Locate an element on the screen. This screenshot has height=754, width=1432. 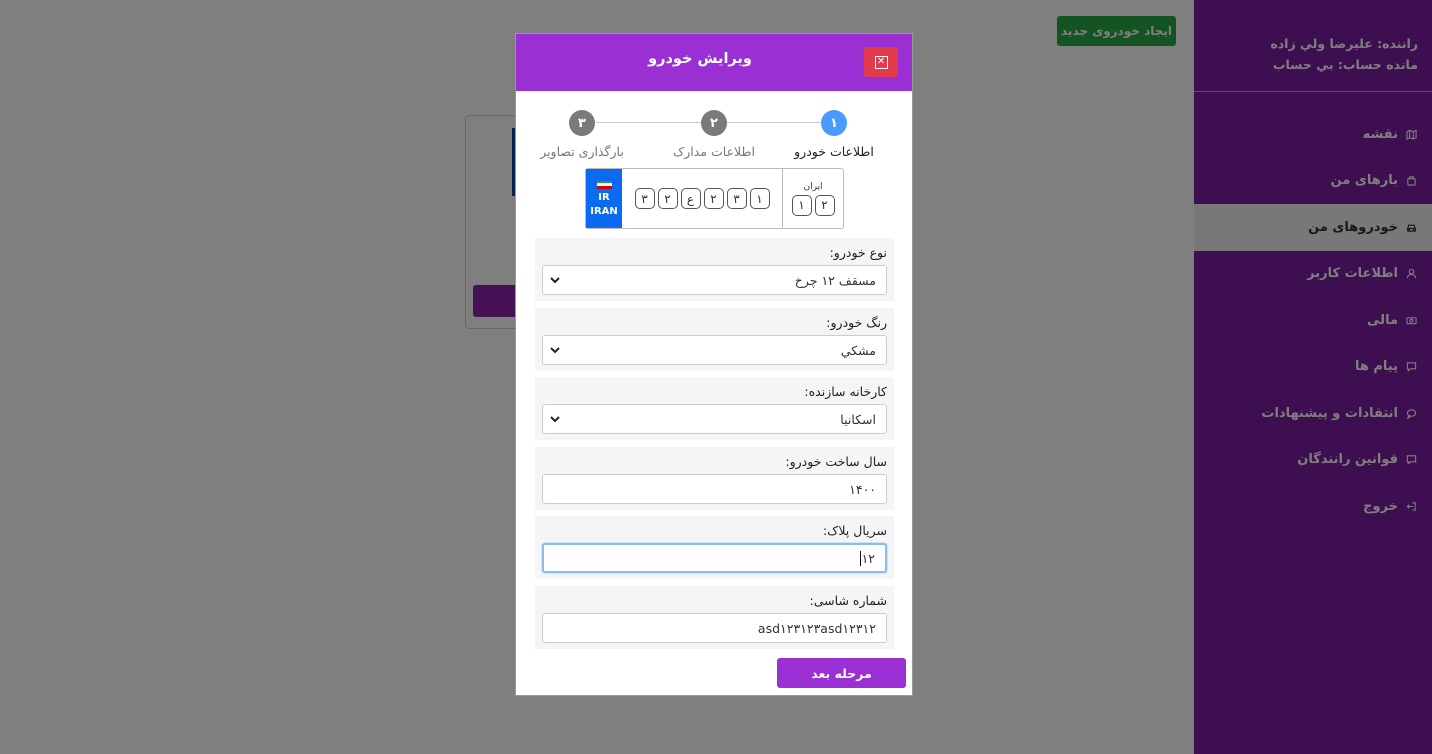
manufacturer-select: اسکانيا is located at coordinates (714, 419).